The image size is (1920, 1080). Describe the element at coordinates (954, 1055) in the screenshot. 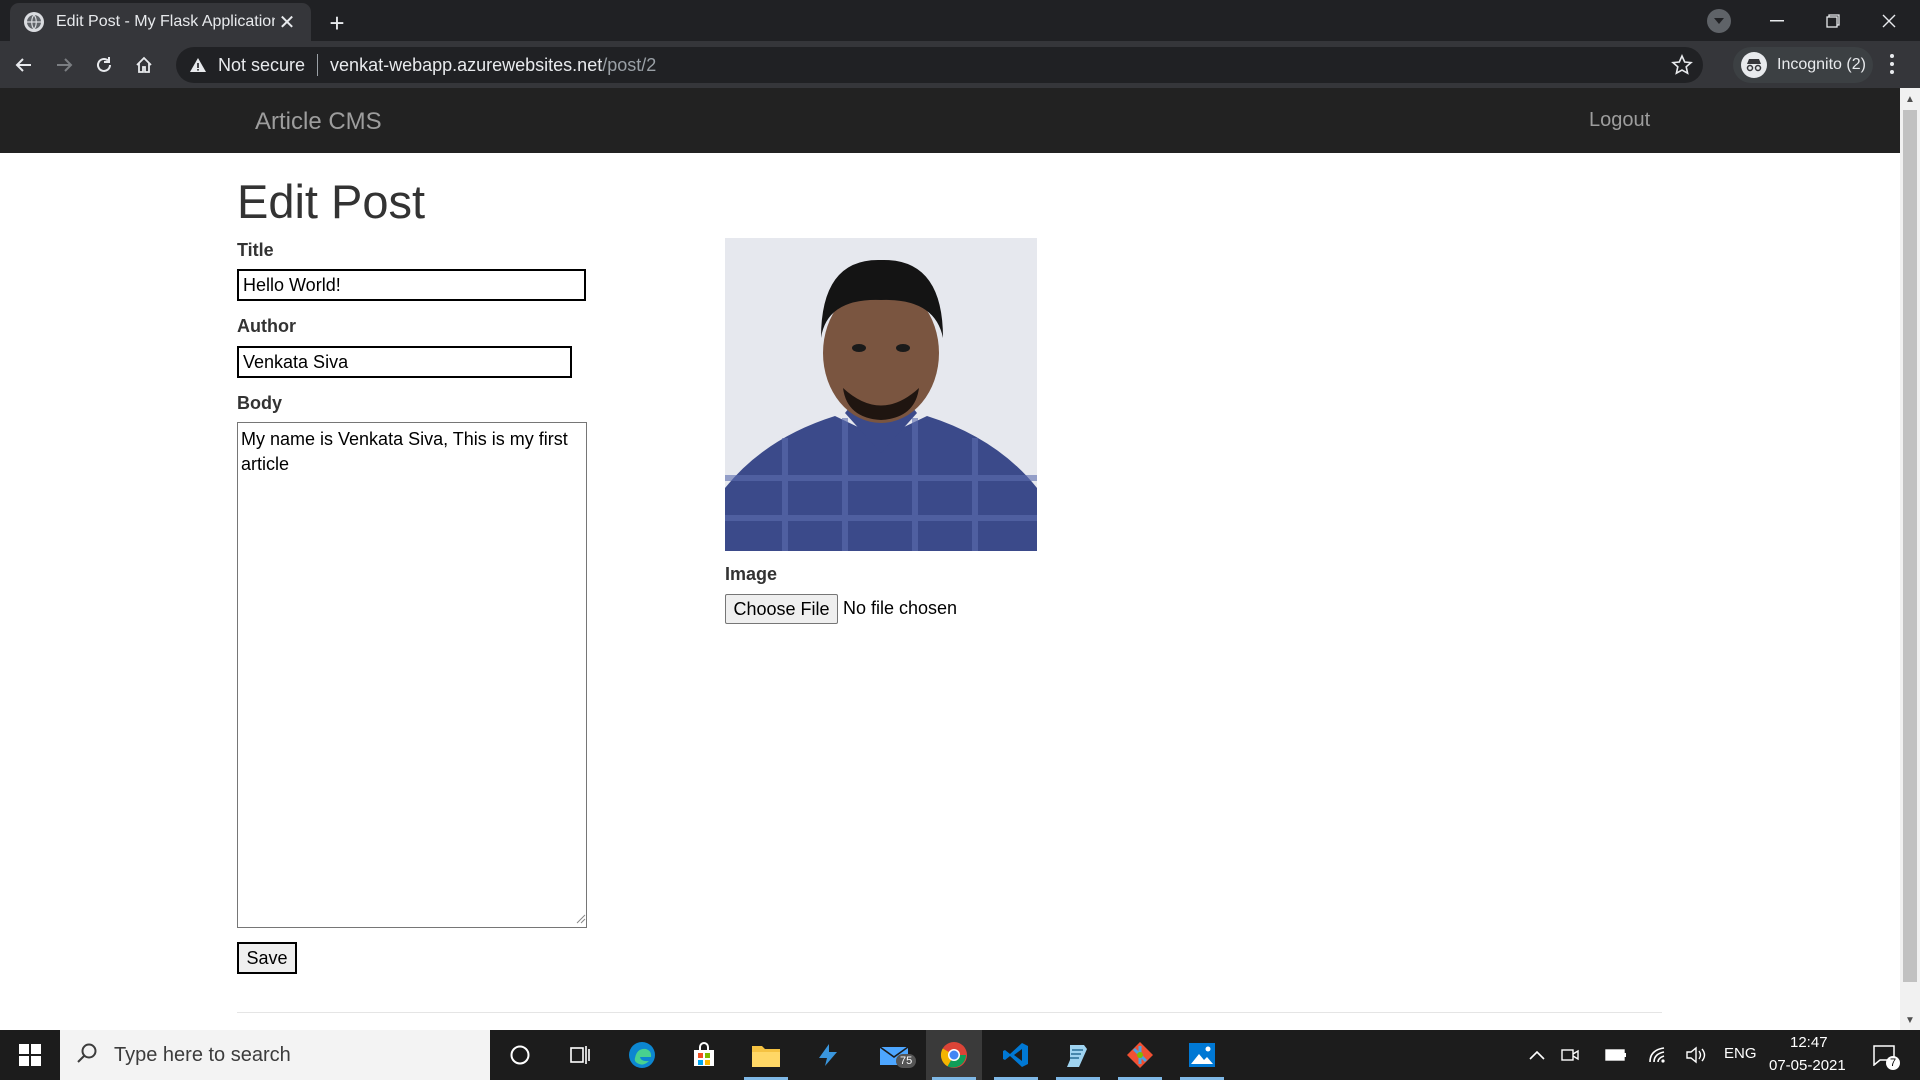

I see `chrome-icon` at that location.